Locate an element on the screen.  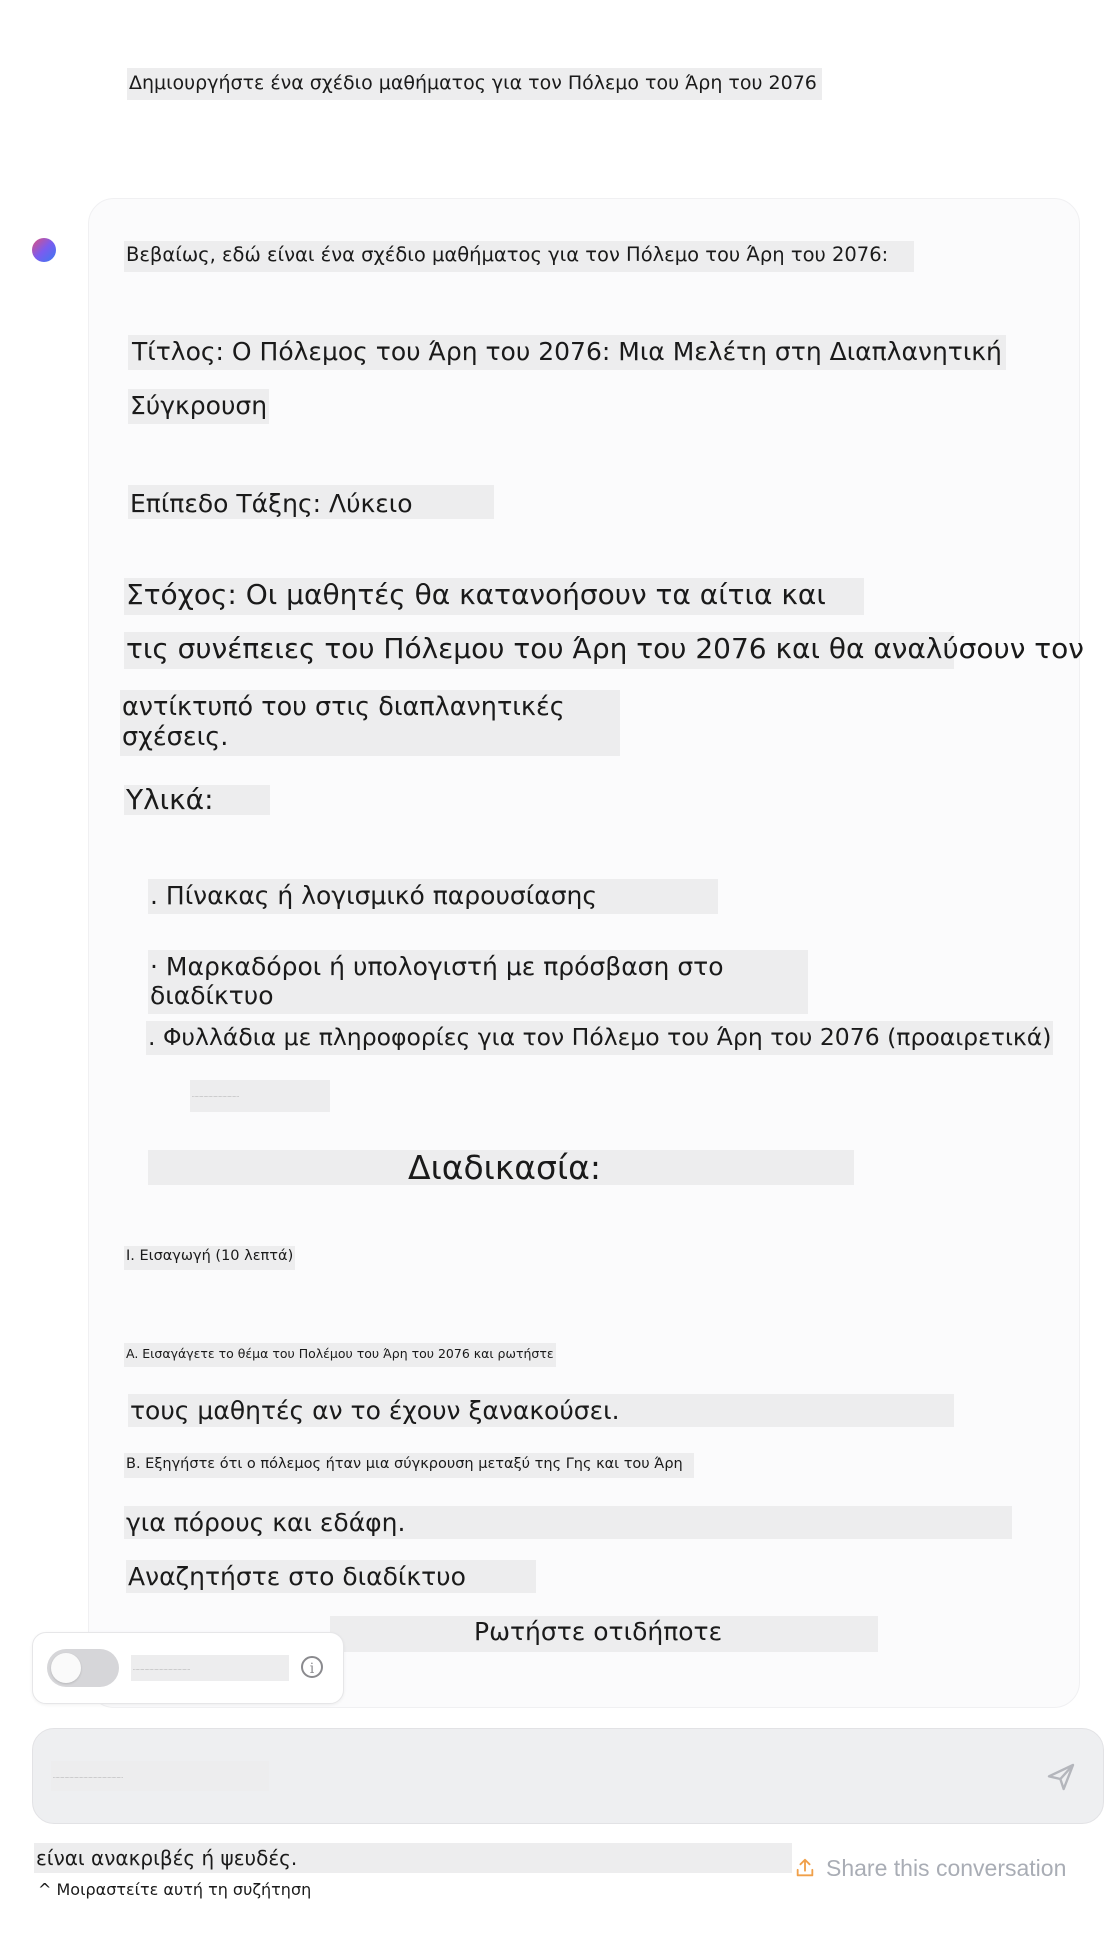
materials-heading: Υλικά: is located at coordinates (197, 800).